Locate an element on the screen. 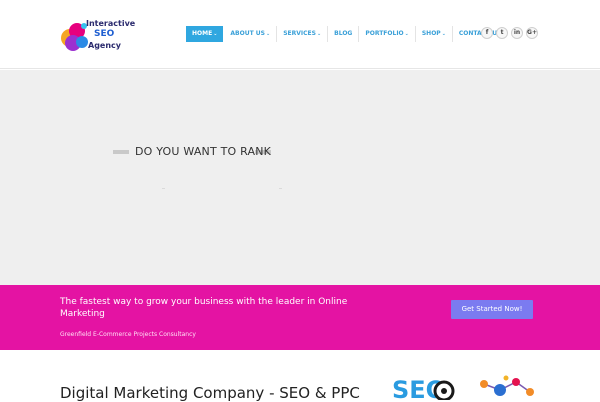 Image resolution: width=600 pixels, height=402 pixels. nav-item-blog: BLOG is located at coordinates (344, 34).